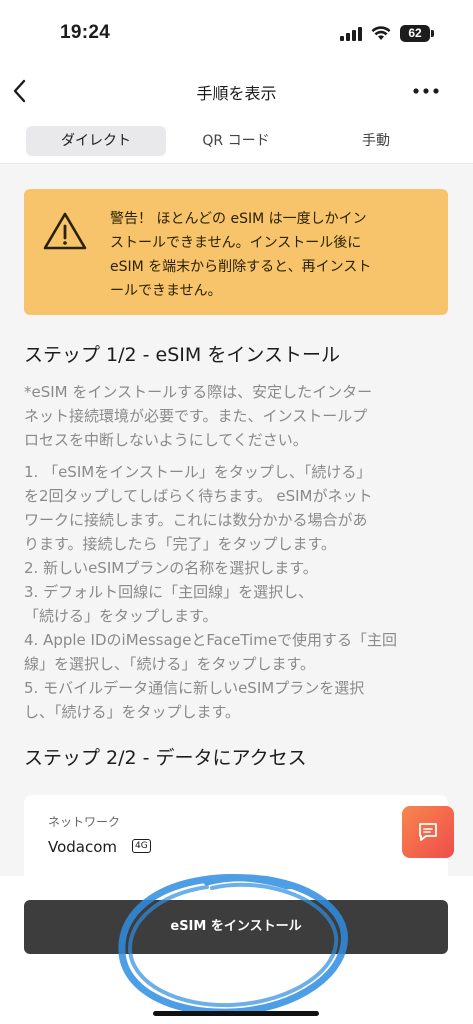  What do you see at coordinates (182, 355) in the screenshot?
I see `step1-title: ステップ 1/2 - eSIM をインストール` at bounding box center [182, 355].